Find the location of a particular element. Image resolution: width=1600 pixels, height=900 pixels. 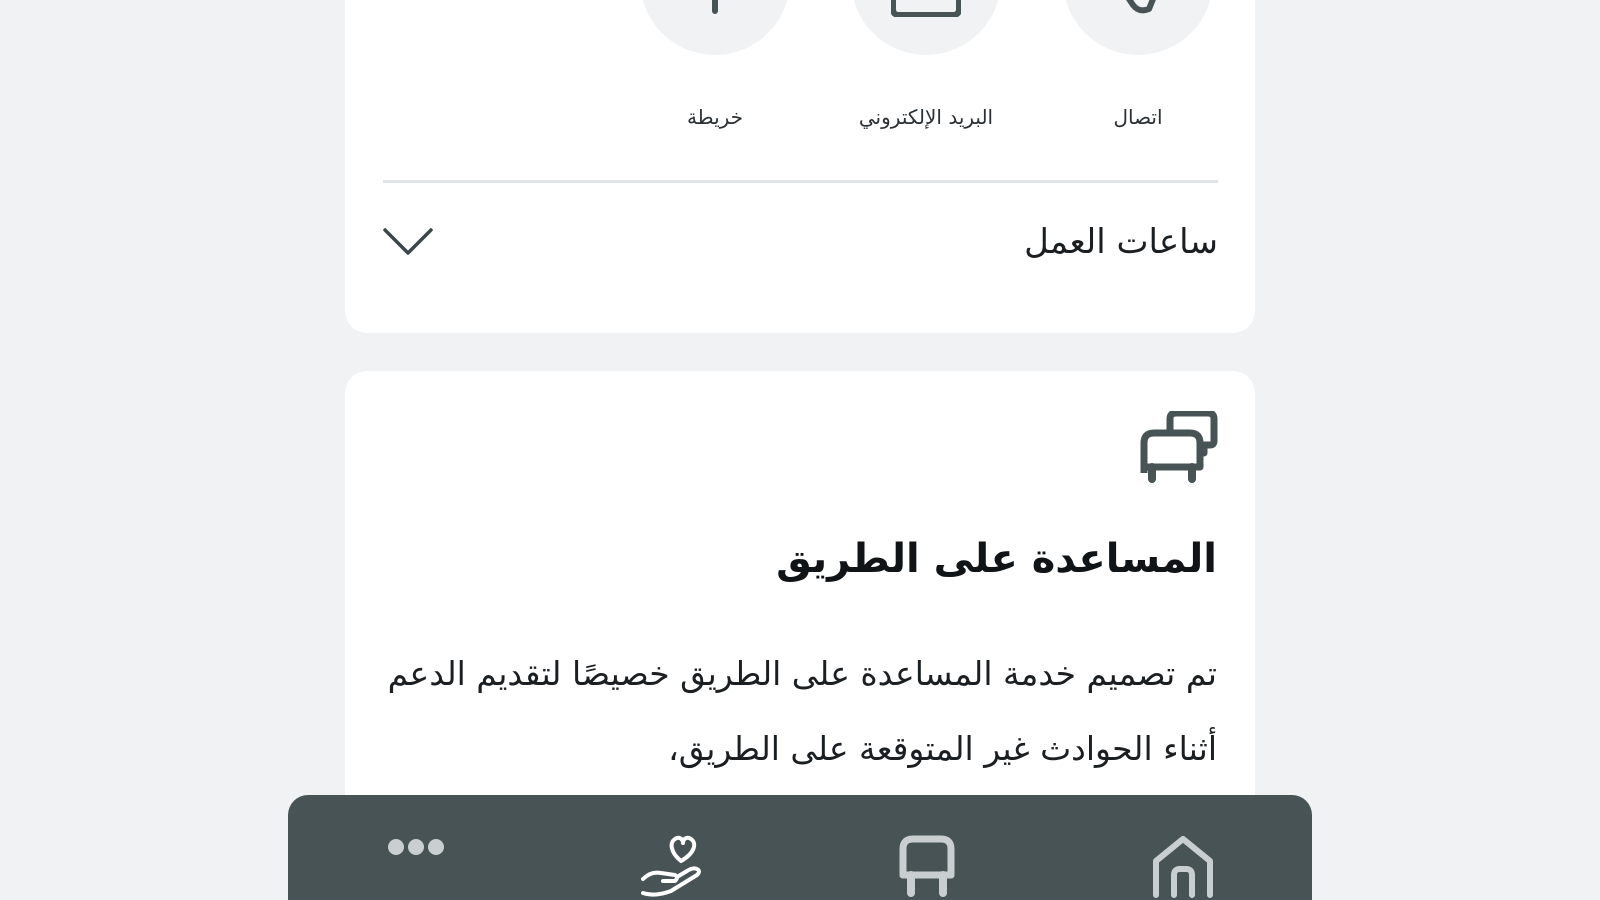

call-button is located at coordinates (1138, 27).